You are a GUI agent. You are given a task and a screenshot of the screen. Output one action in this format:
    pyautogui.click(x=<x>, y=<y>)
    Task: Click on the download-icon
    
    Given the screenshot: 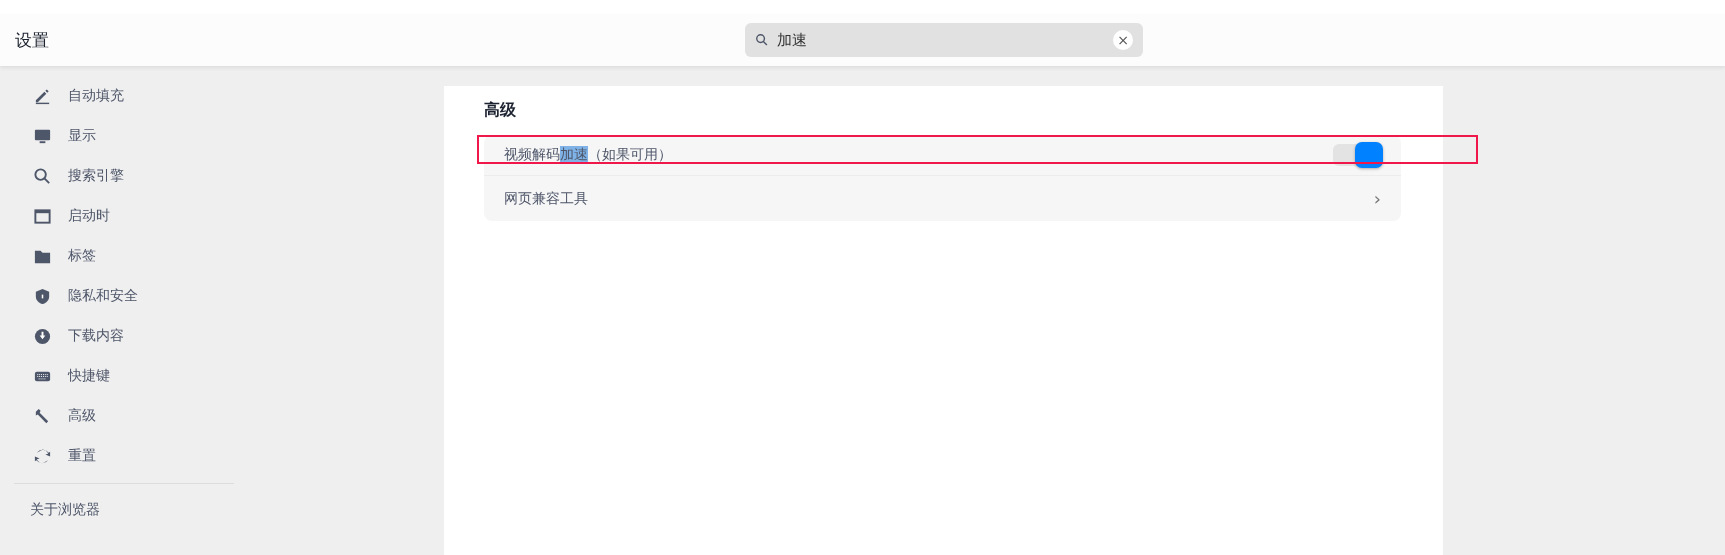 What is the action you would take?
    pyautogui.click(x=42, y=336)
    